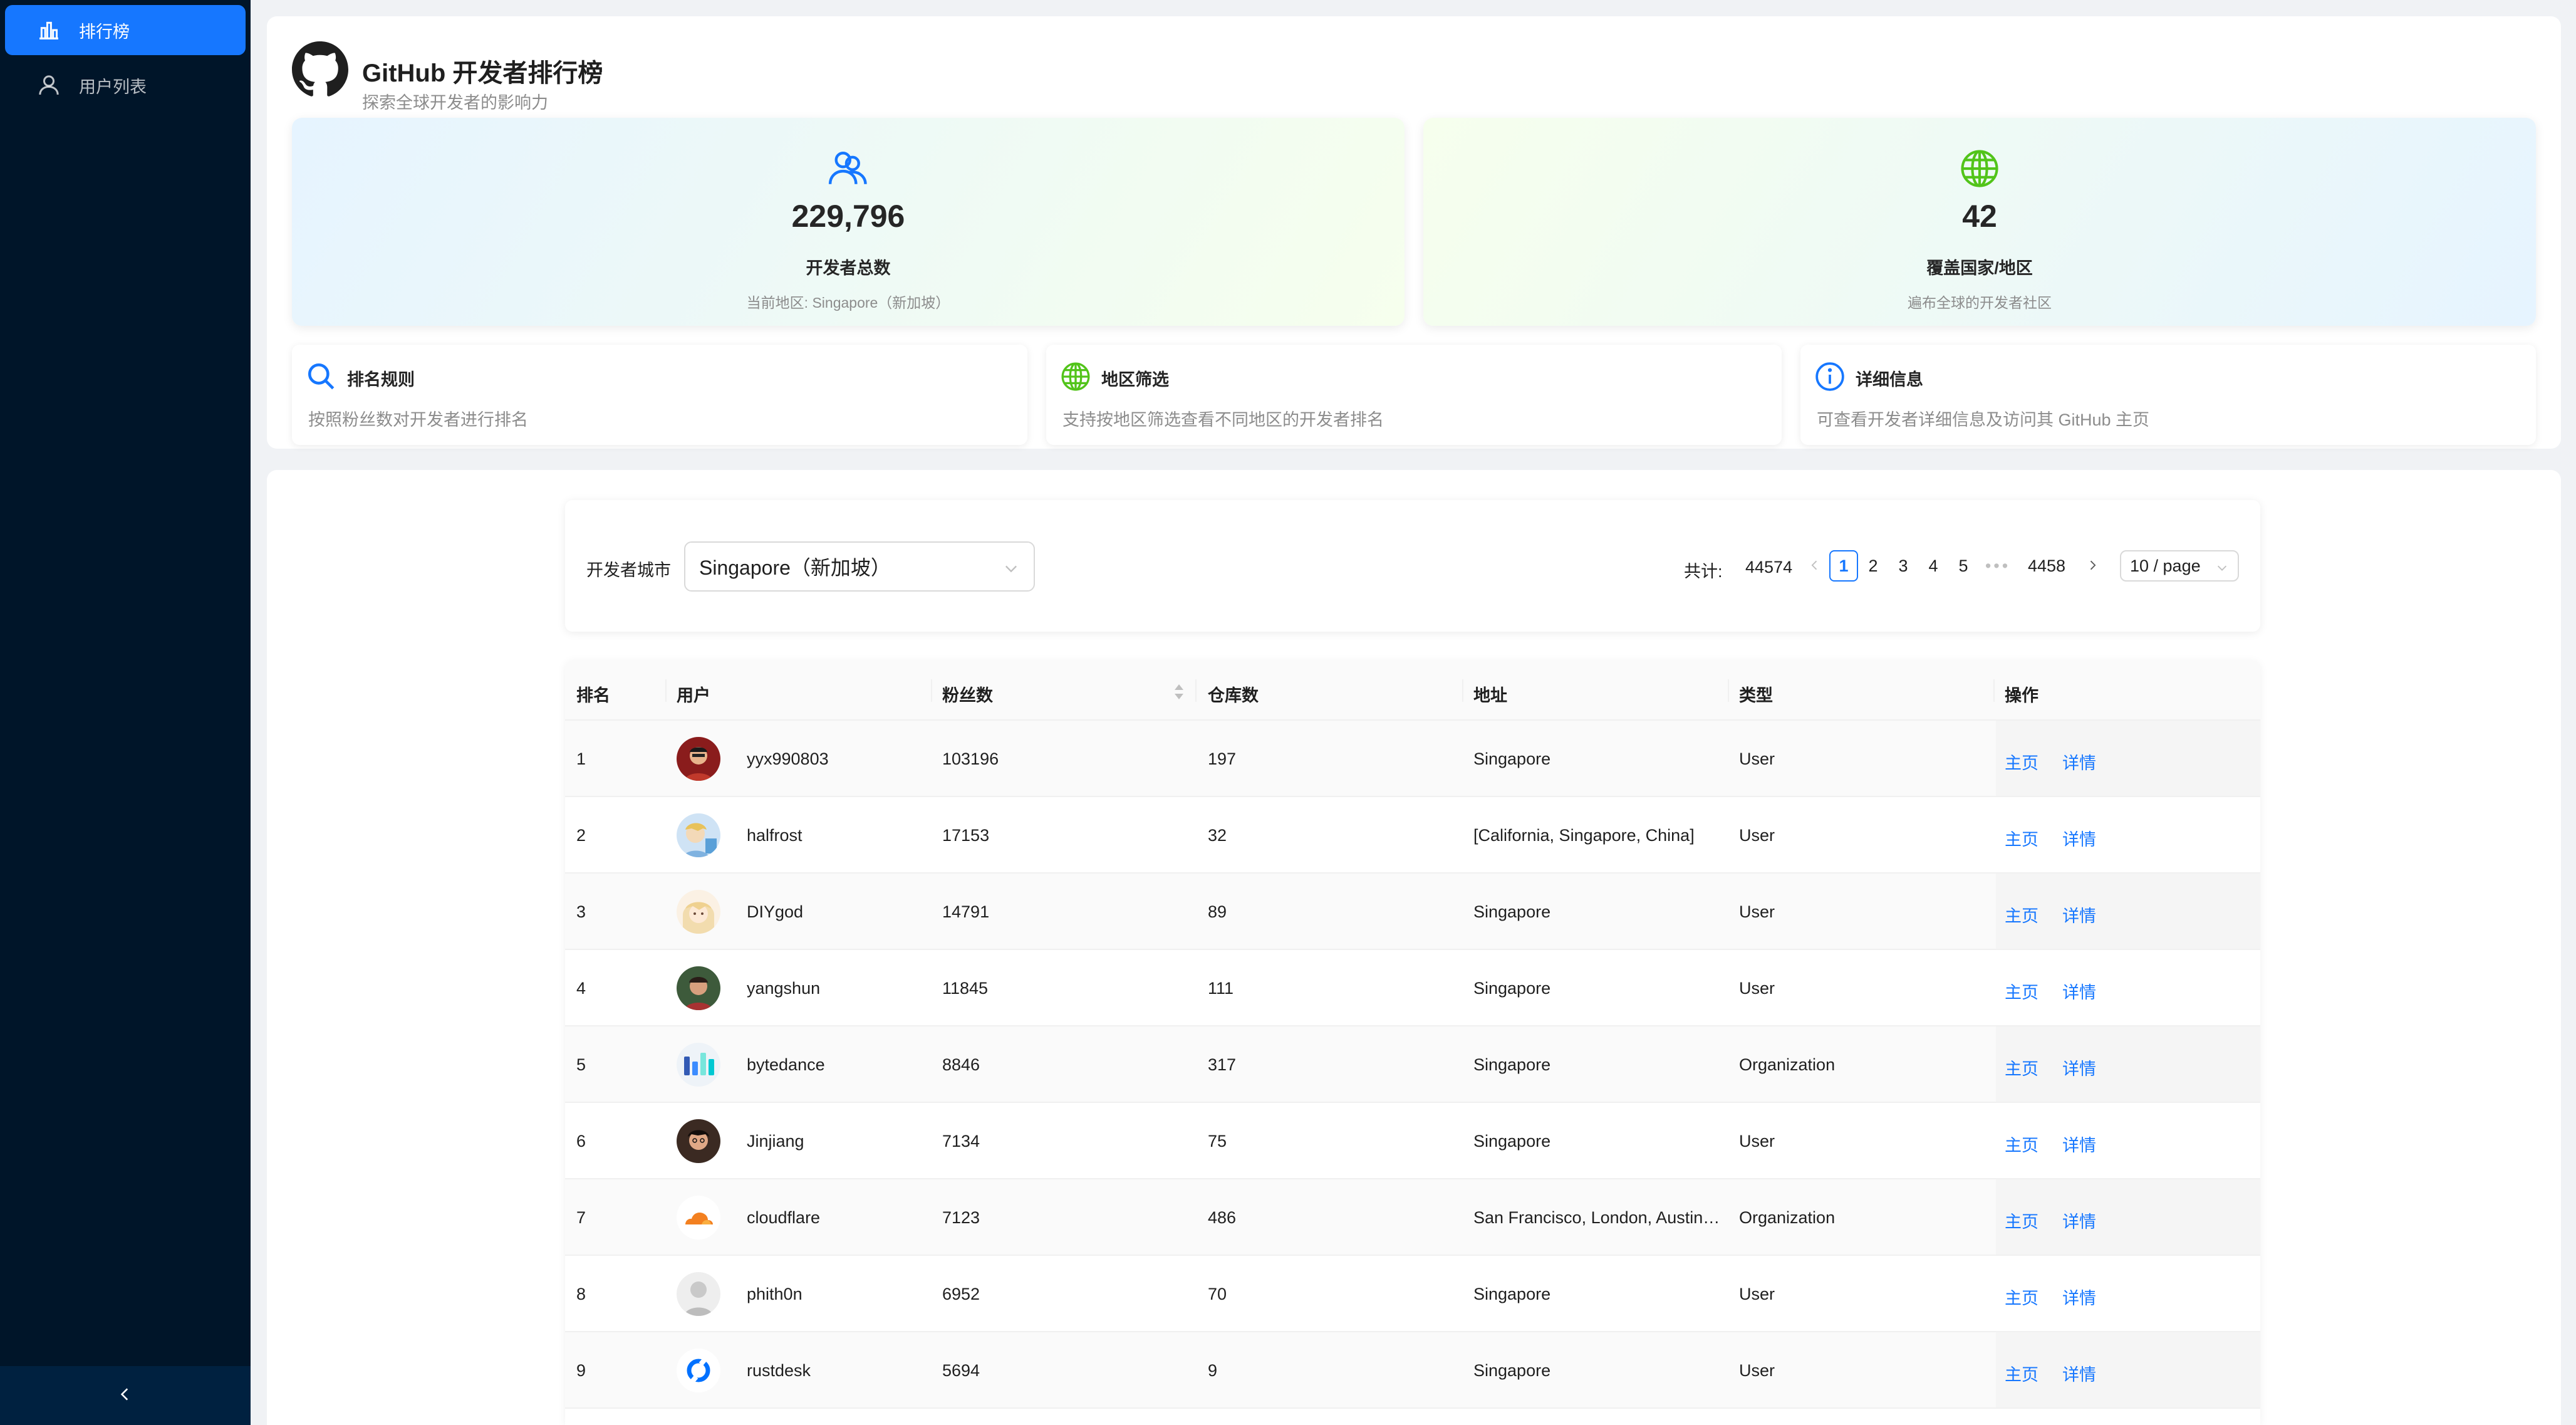 The image size is (2576, 1425). What do you see at coordinates (455, 102) in the screenshot?
I see `page-subtitle: 探索全球开发者的影响力` at bounding box center [455, 102].